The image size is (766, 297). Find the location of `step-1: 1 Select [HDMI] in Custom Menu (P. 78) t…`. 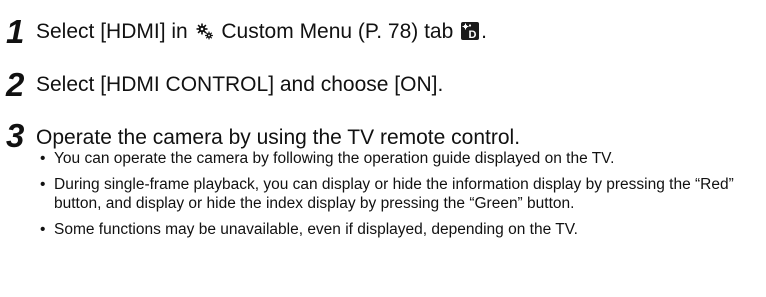

step-1: 1 Select [HDMI] in Custom Menu (P. 78) t… is located at coordinates (383, 31).